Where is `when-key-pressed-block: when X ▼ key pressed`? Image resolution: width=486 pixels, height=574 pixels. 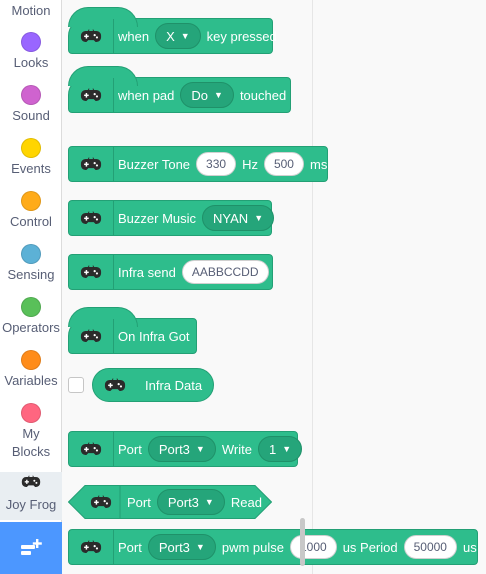 when-key-pressed-block: when X ▼ key pressed is located at coordinates (172, 30).